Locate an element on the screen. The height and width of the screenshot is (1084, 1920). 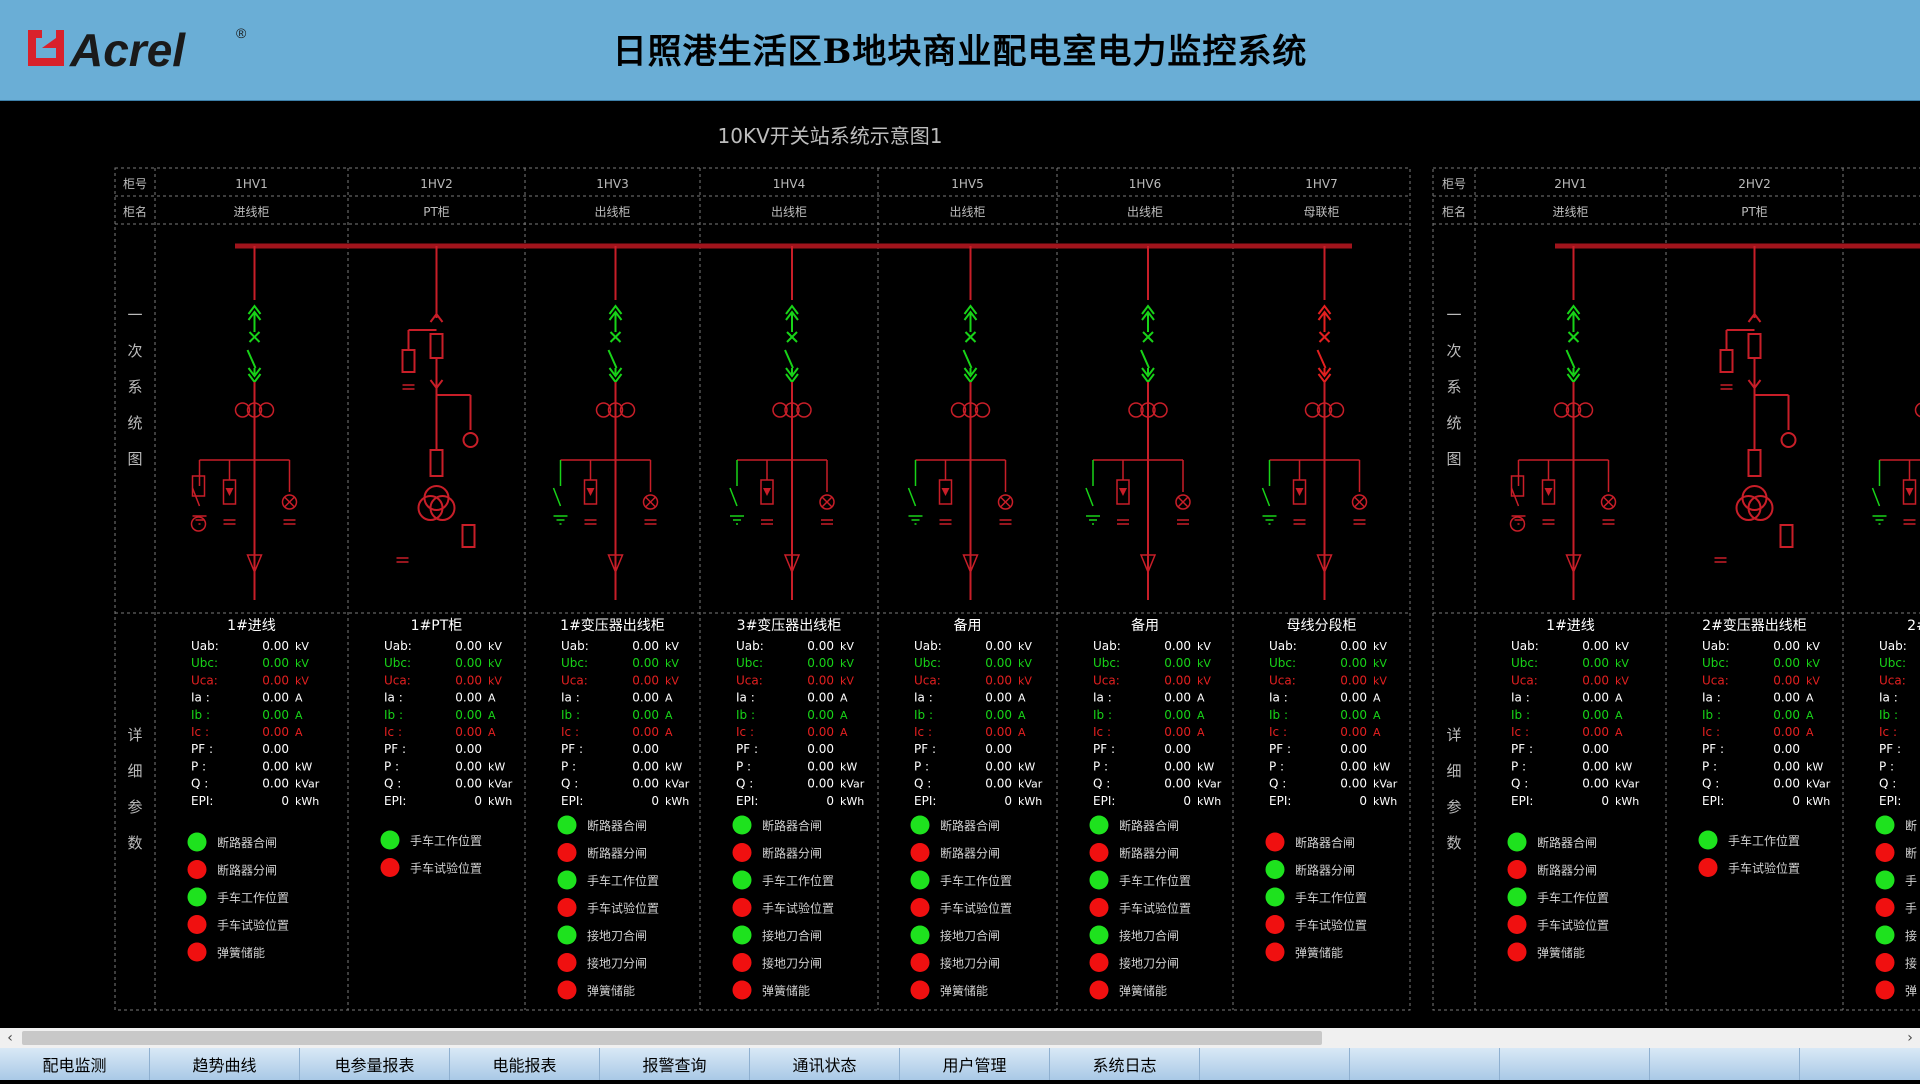
param-label: P : is located at coordinates (198, 766).